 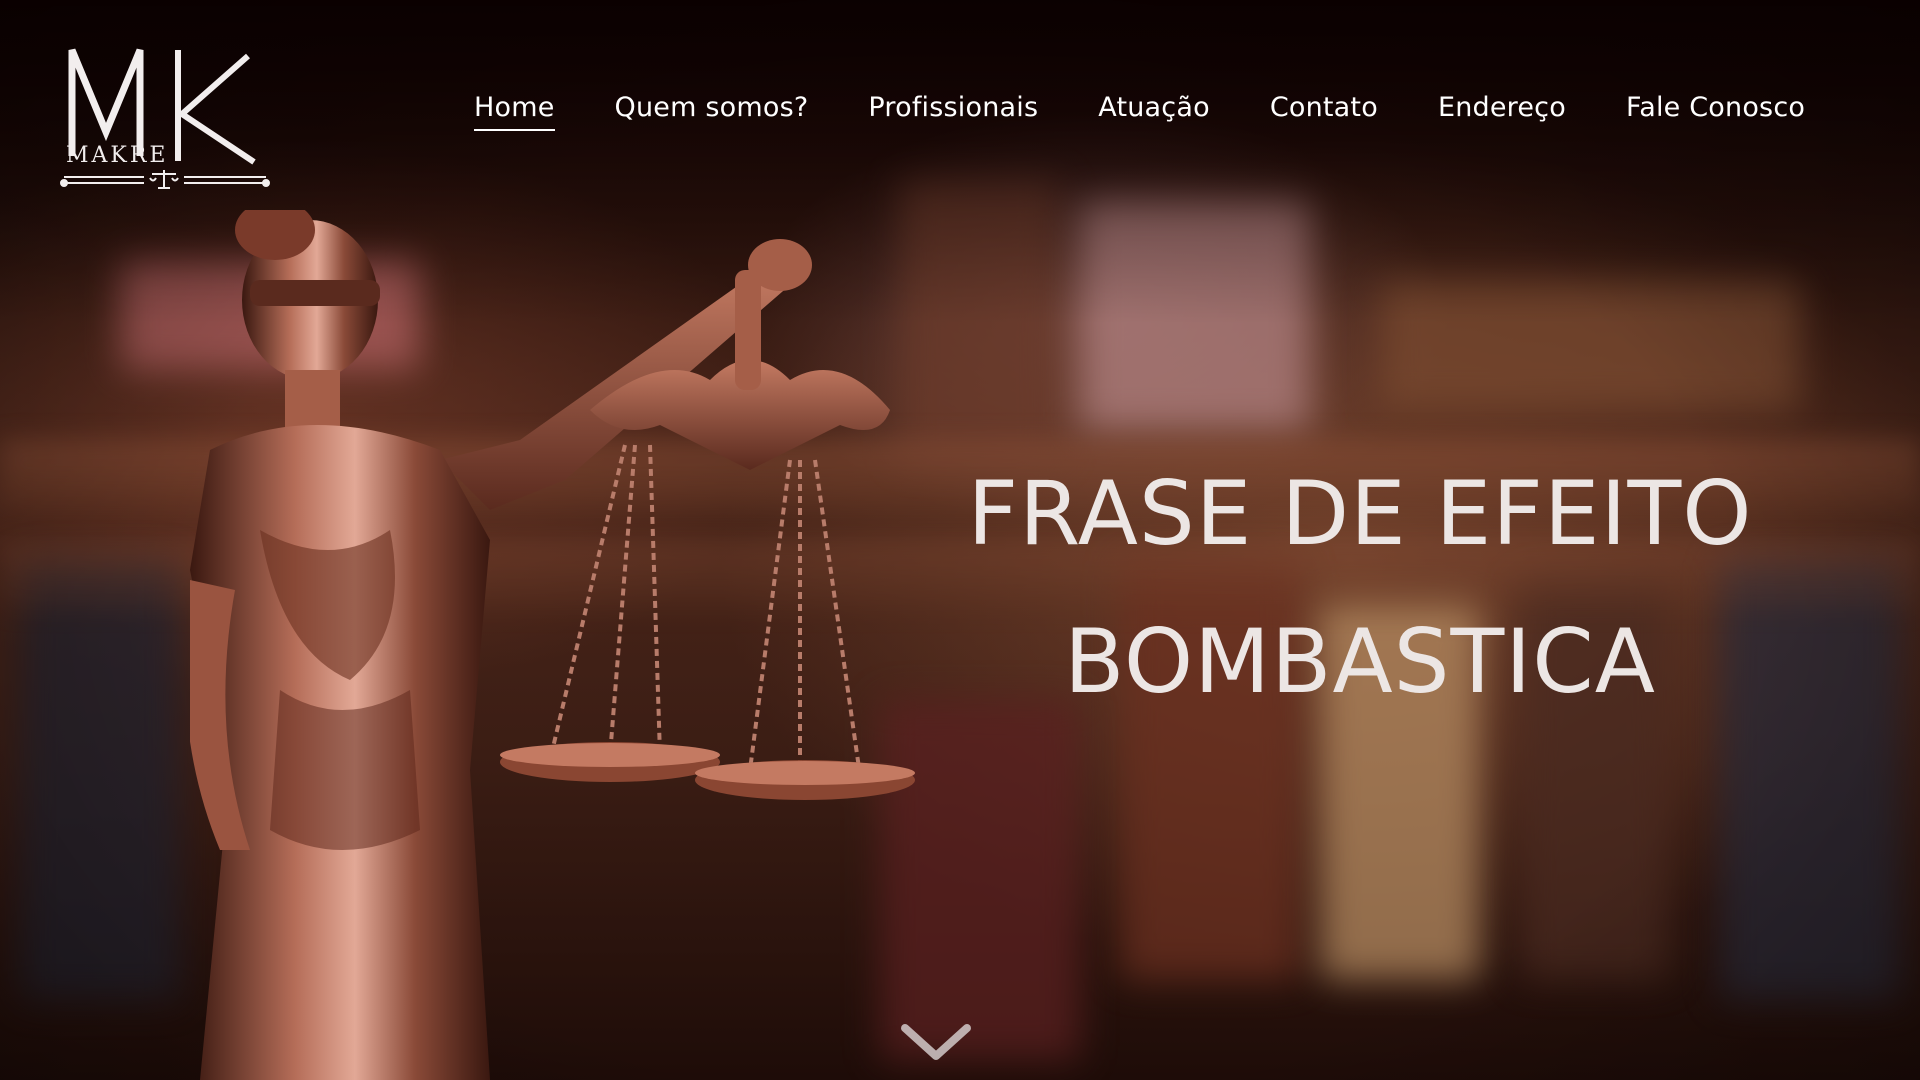 I want to click on nav-item-endereco: Endereço, so click(x=1502, y=111).